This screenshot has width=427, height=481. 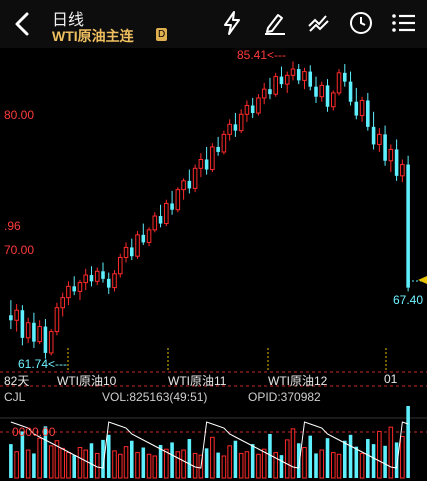 What do you see at coordinates (422, 280) in the screenshot?
I see `last-price-marker-icon` at bounding box center [422, 280].